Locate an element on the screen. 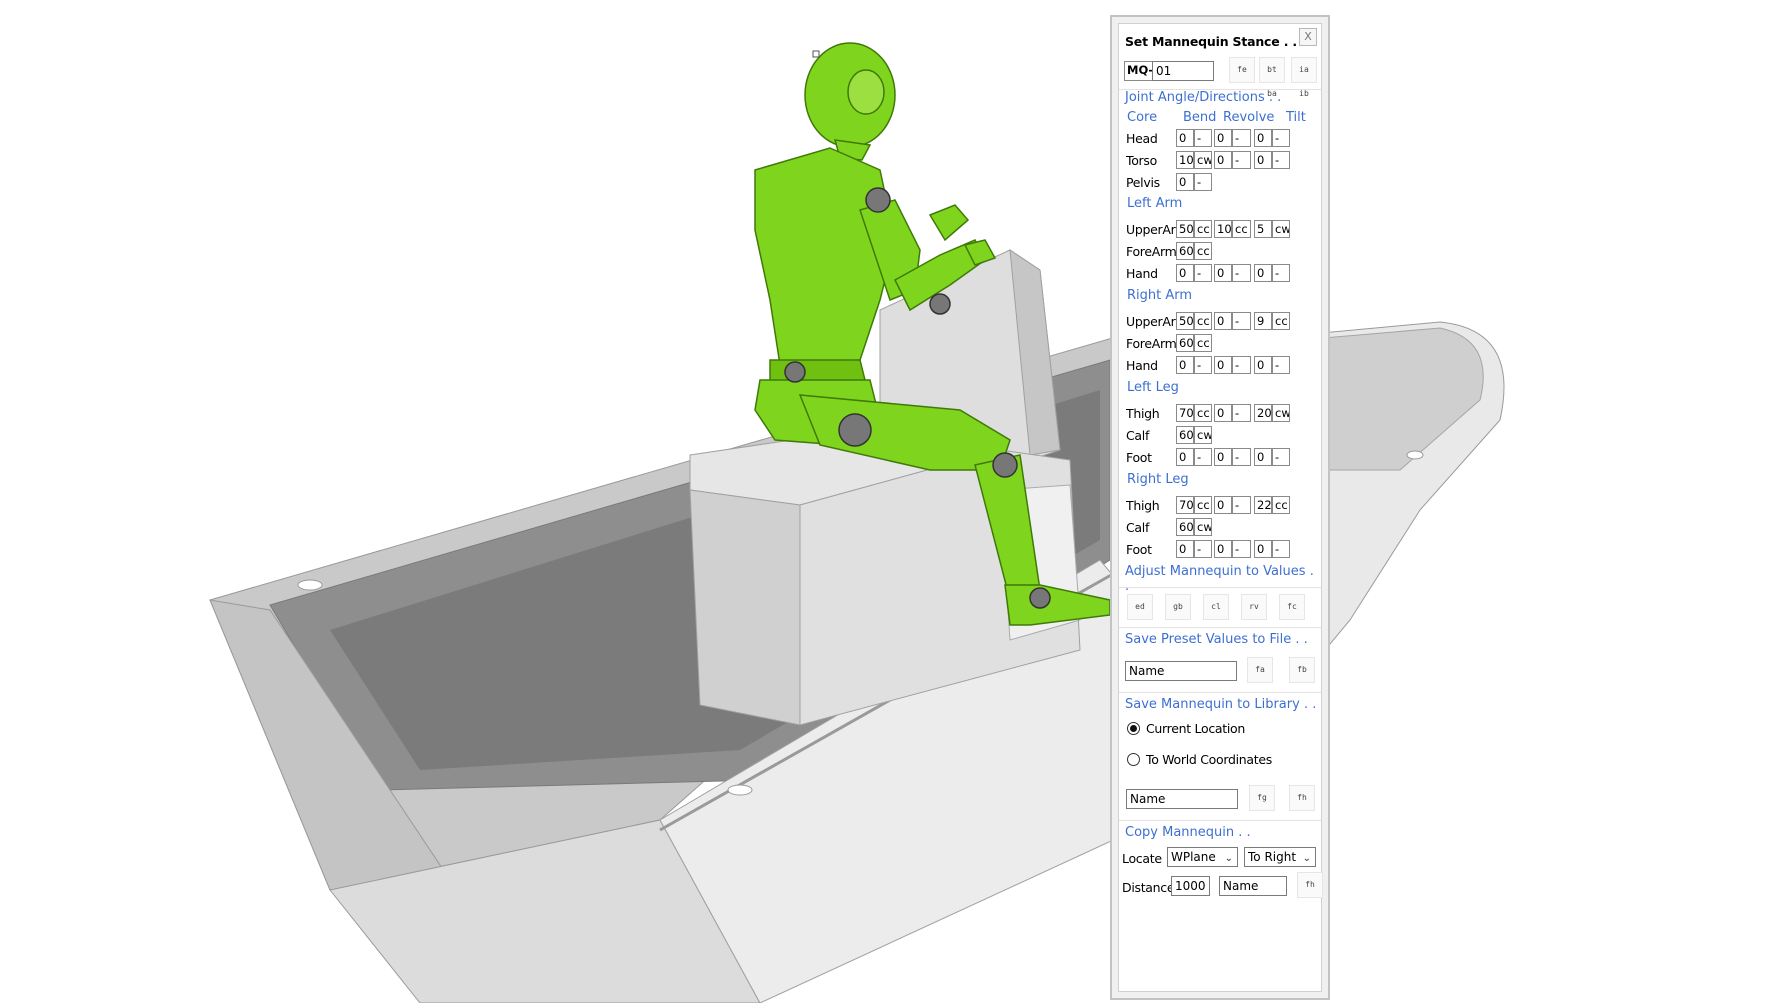 This screenshot has width=1785, height=1003. close-button: X is located at coordinates (1308, 37).